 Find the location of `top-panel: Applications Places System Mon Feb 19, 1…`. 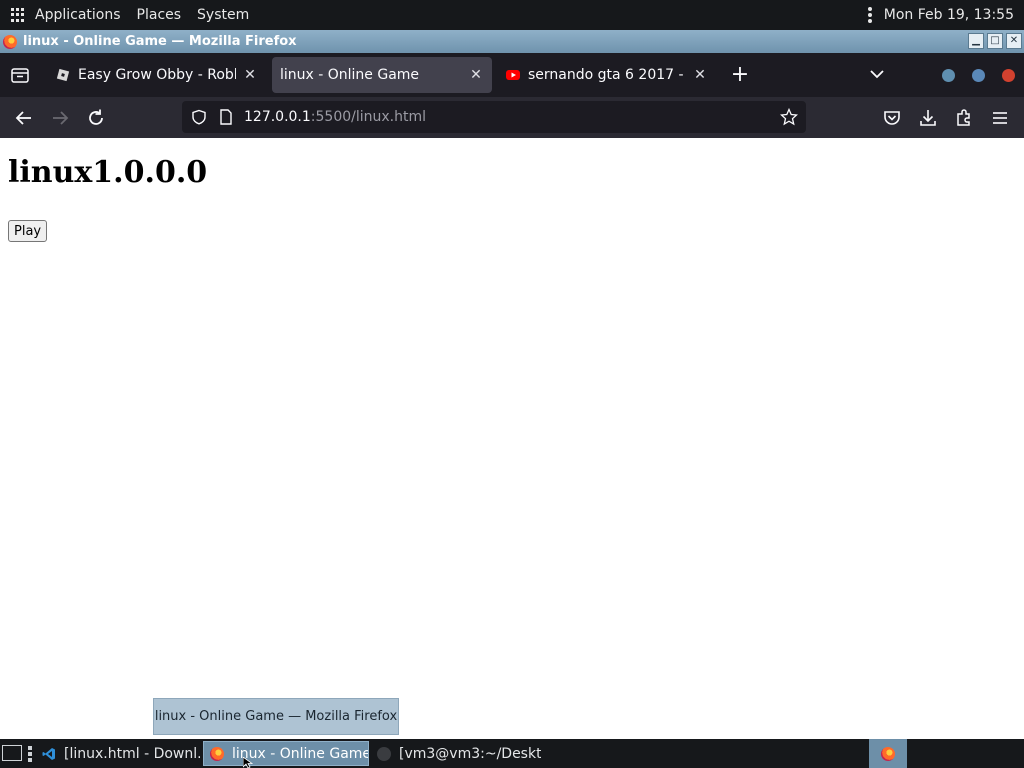

top-panel: Applications Places System Mon Feb 19, 1… is located at coordinates (512, 15).